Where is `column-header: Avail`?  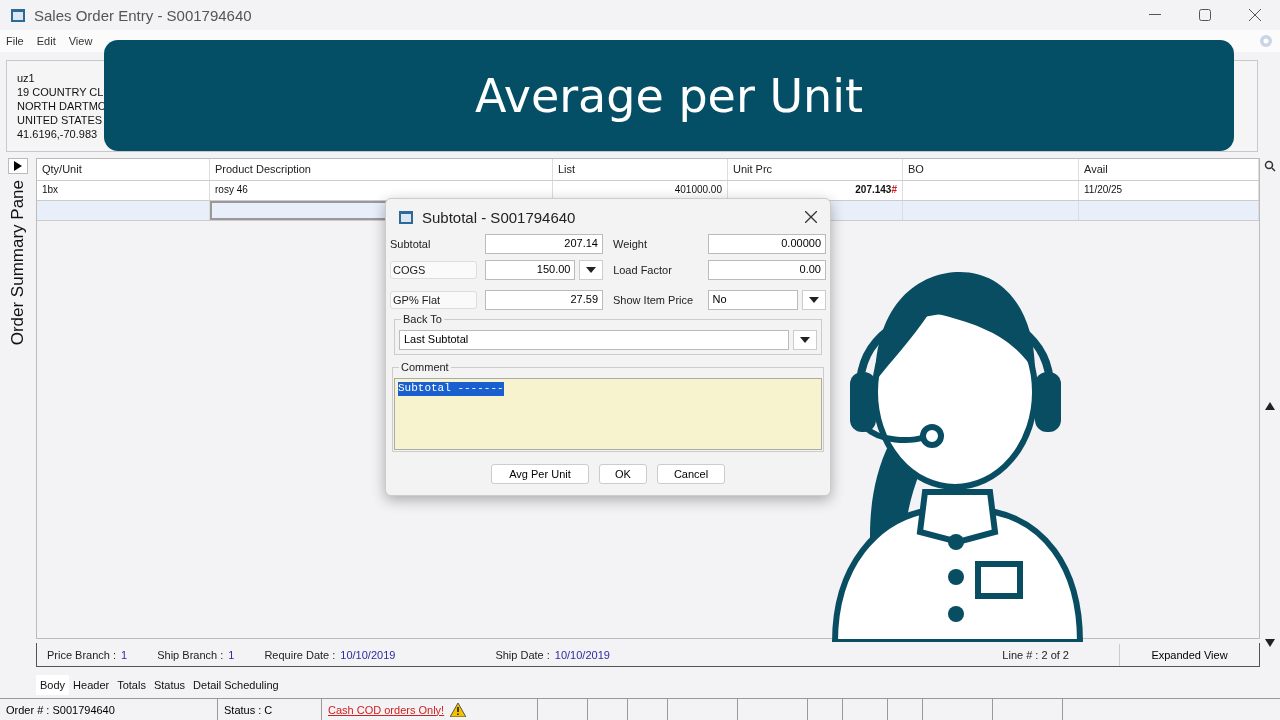
column-header: Avail is located at coordinates (1169, 169).